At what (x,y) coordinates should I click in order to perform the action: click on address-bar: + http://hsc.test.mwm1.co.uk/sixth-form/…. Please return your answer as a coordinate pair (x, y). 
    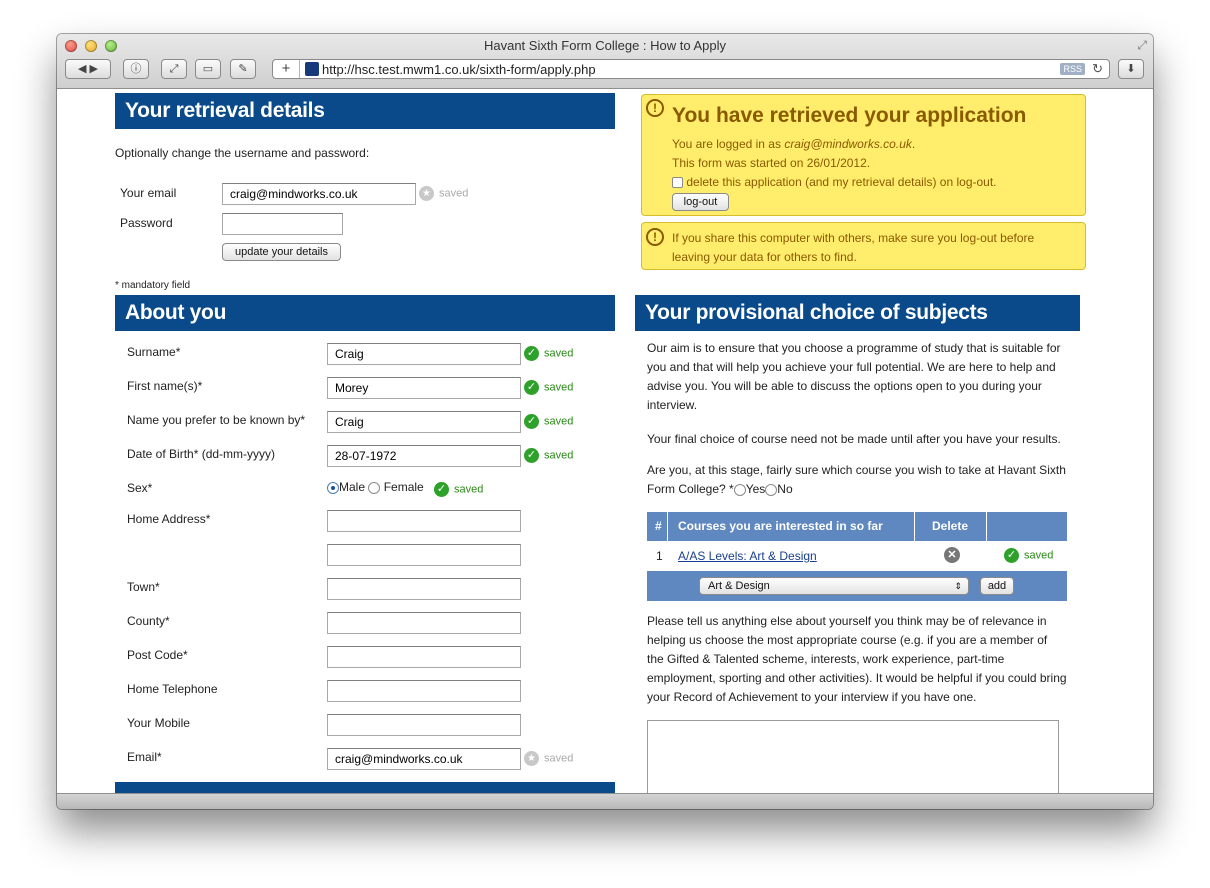
    Looking at the image, I should click on (691, 69).